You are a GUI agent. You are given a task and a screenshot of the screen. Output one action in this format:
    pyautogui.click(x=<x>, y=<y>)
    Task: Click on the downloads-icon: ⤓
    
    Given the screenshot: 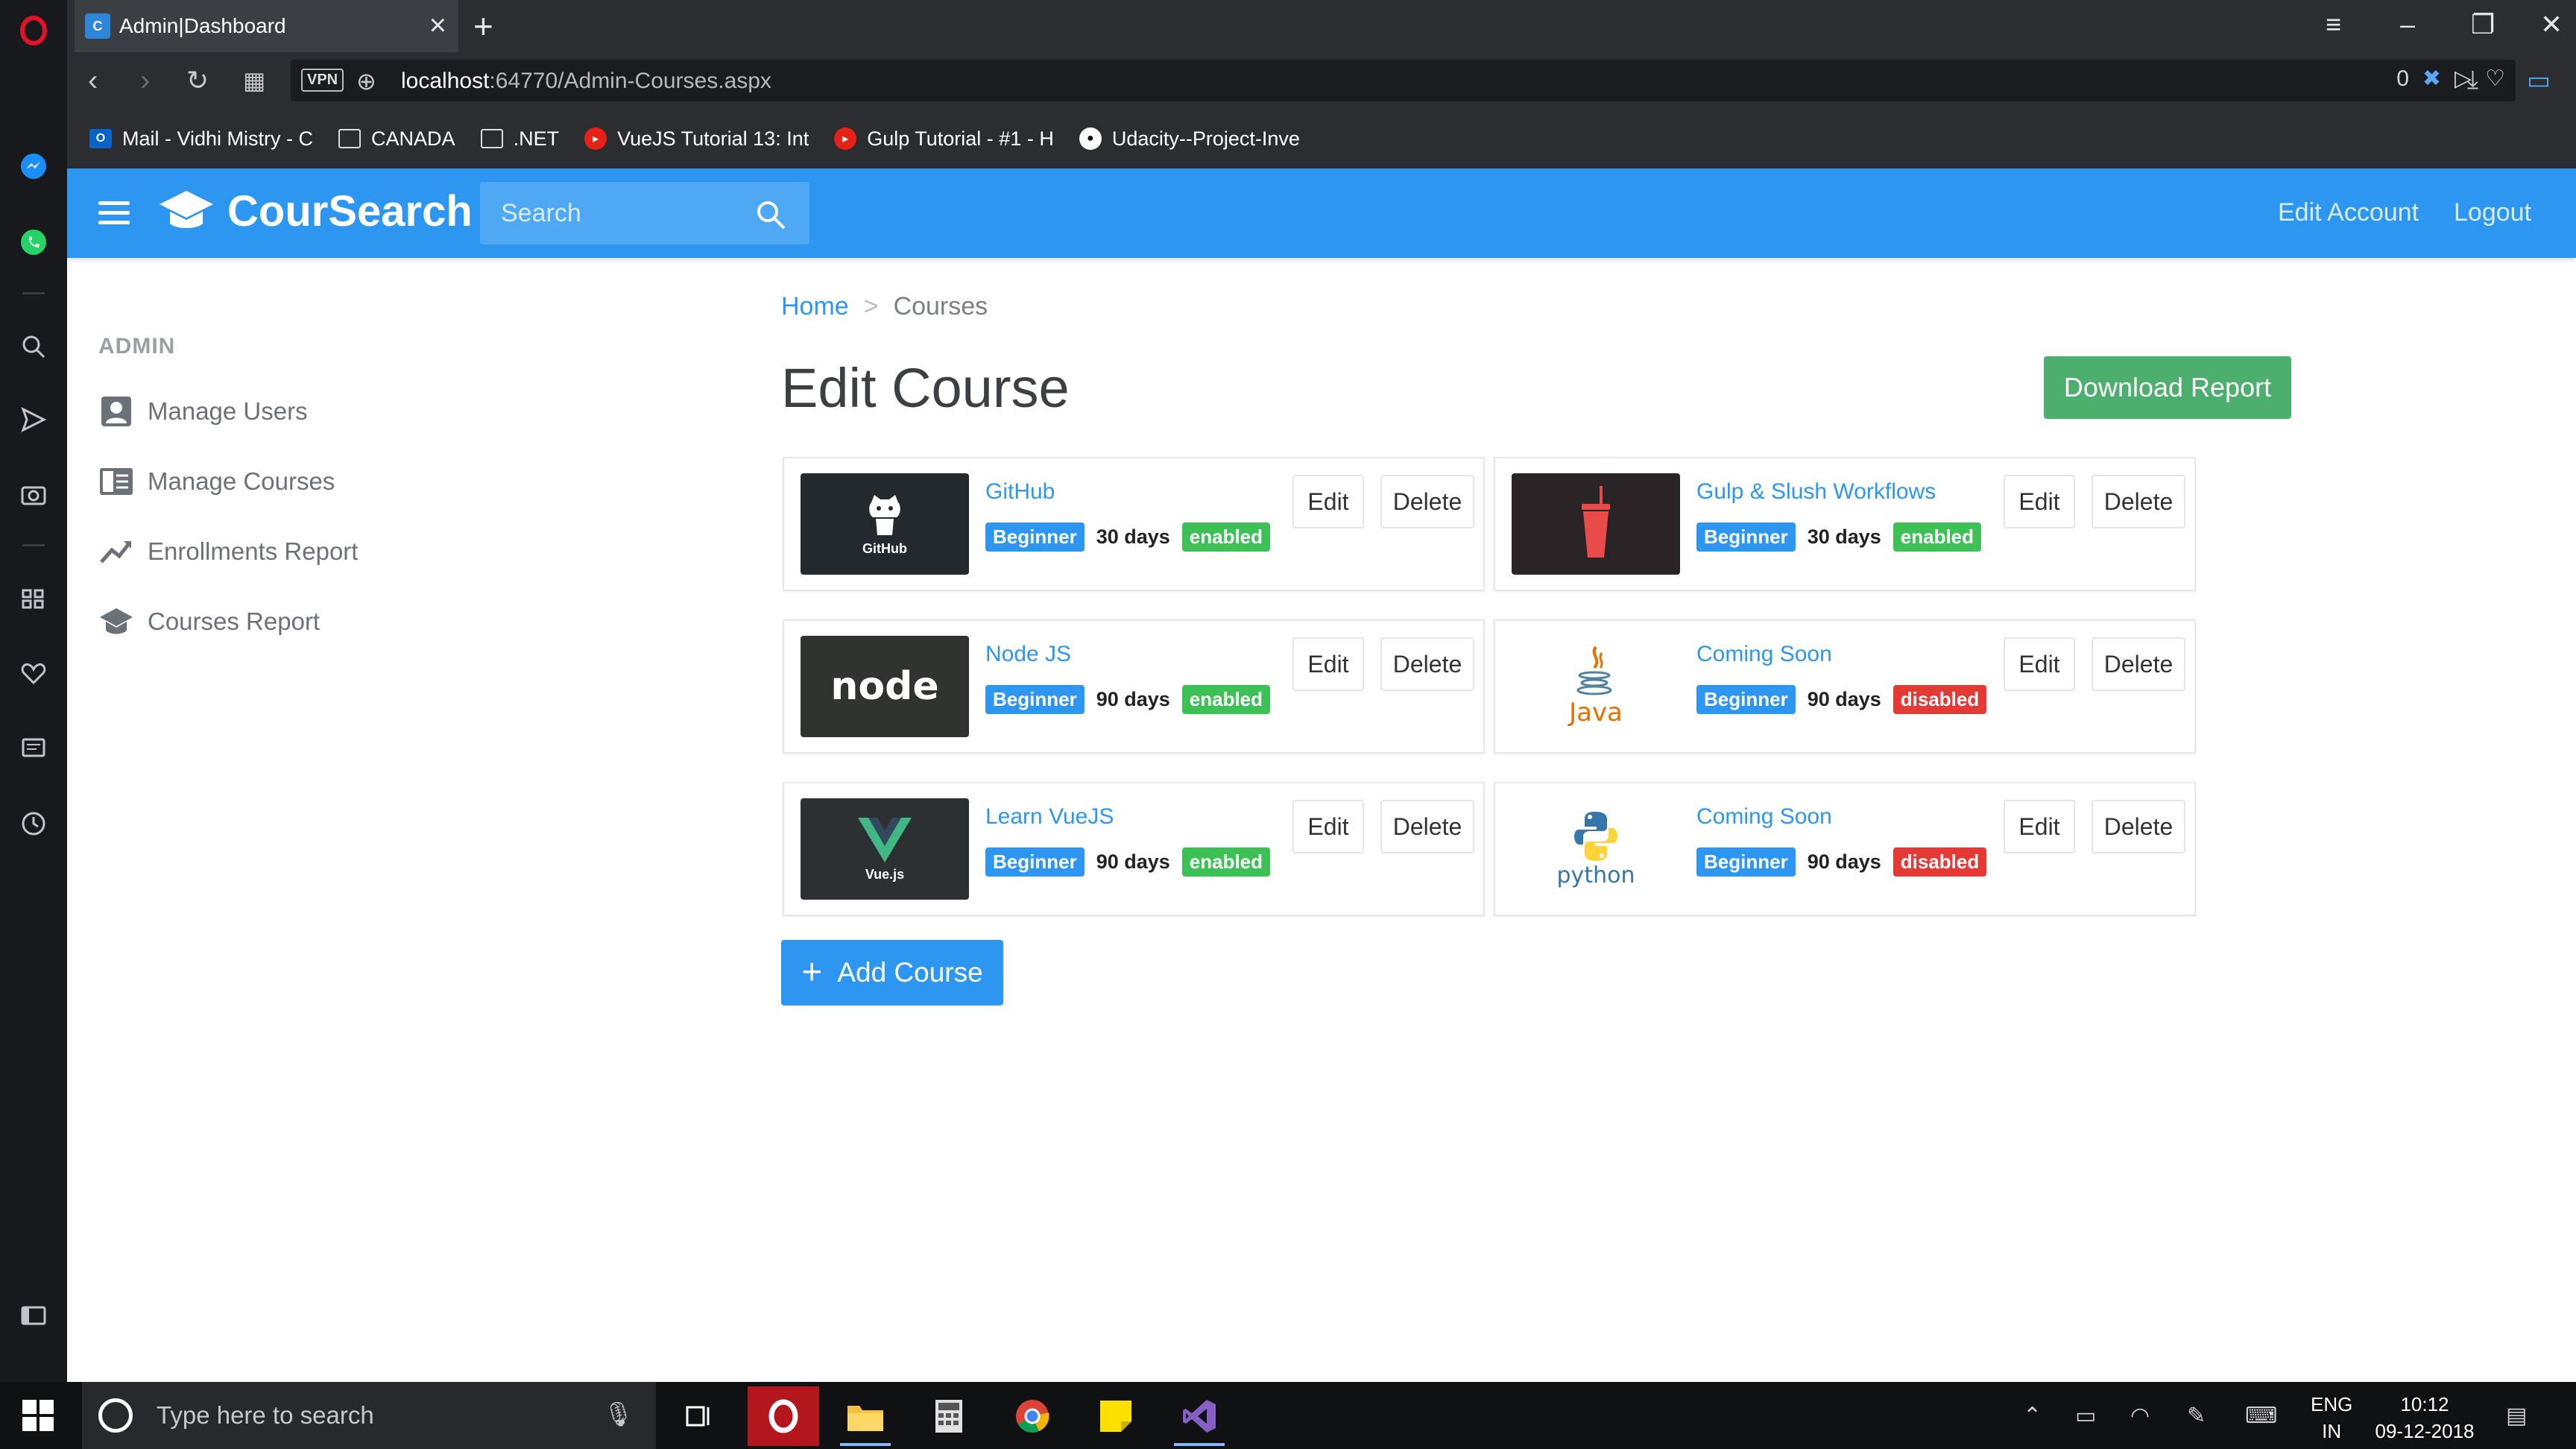 What is the action you would take?
    pyautogui.click(x=2472, y=81)
    